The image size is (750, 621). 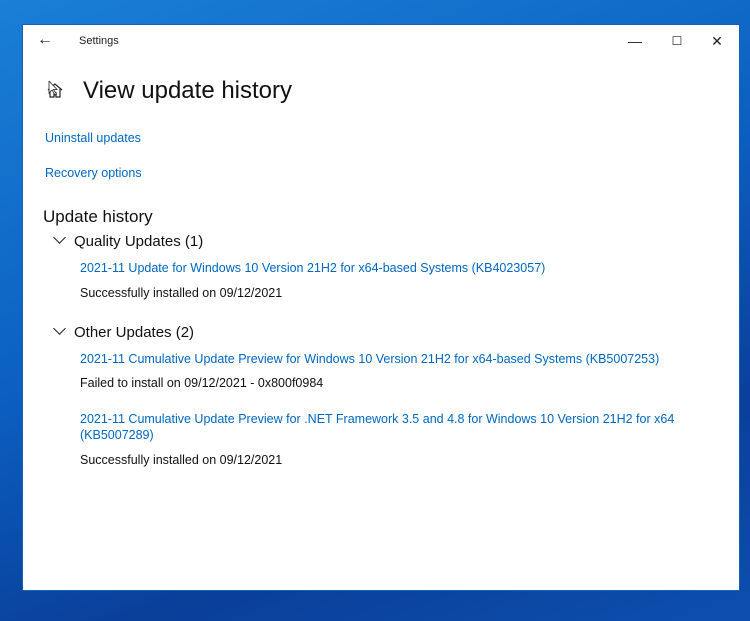 I want to click on group-label: Quality Updates (1), so click(x=139, y=241).